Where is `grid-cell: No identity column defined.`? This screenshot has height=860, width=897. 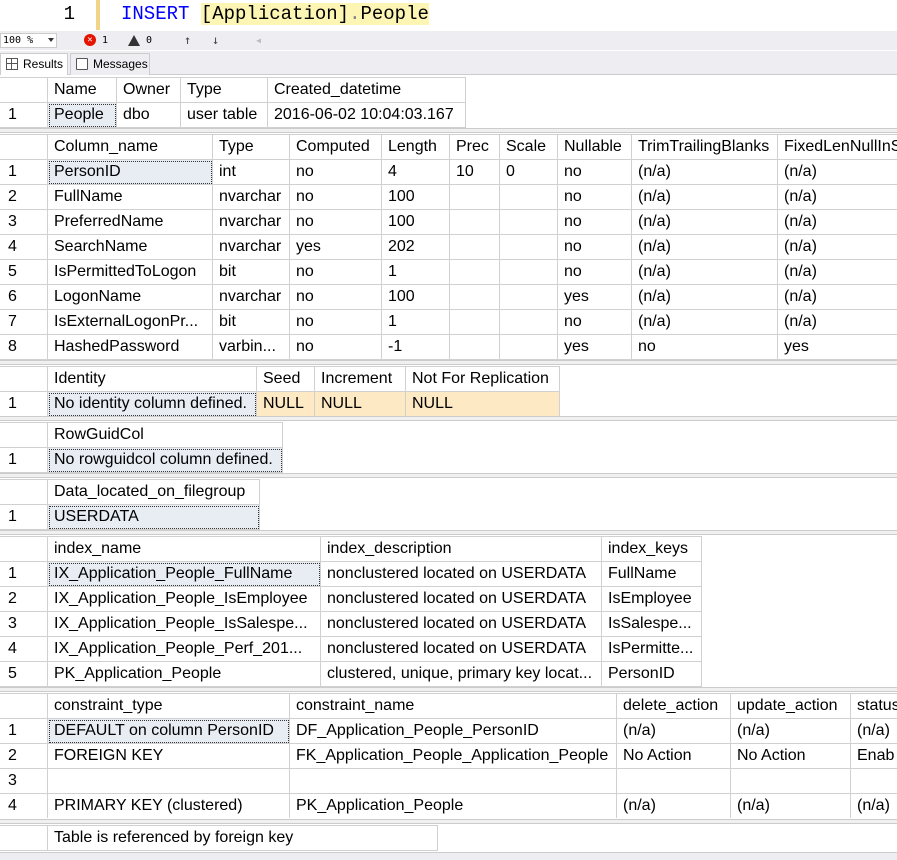 grid-cell: No identity column defined. is located at coordinates (152, 404).